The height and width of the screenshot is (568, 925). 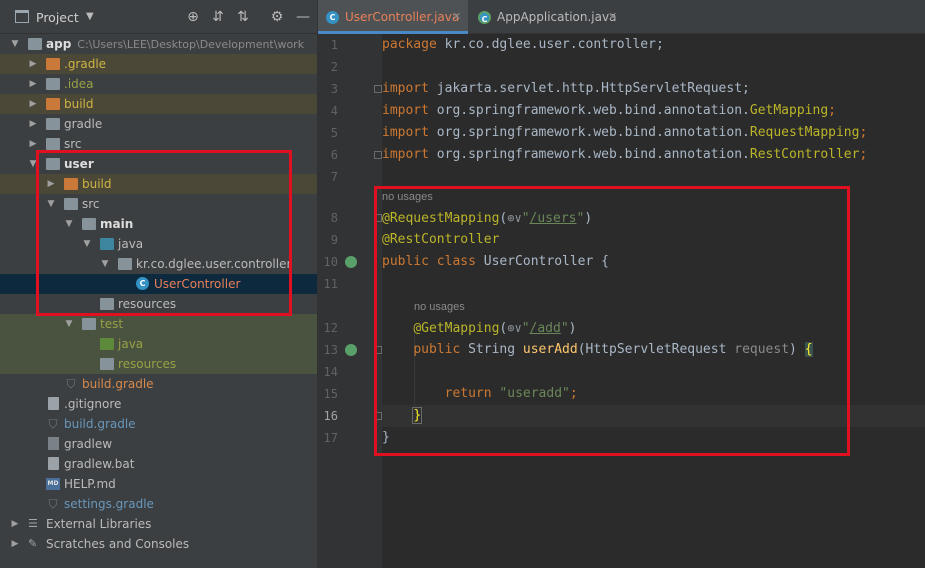 What do you see at coordinates (158, 344) in the screenshot?
I see `tree-item-test-java: java` at bounding box center [158, 344].